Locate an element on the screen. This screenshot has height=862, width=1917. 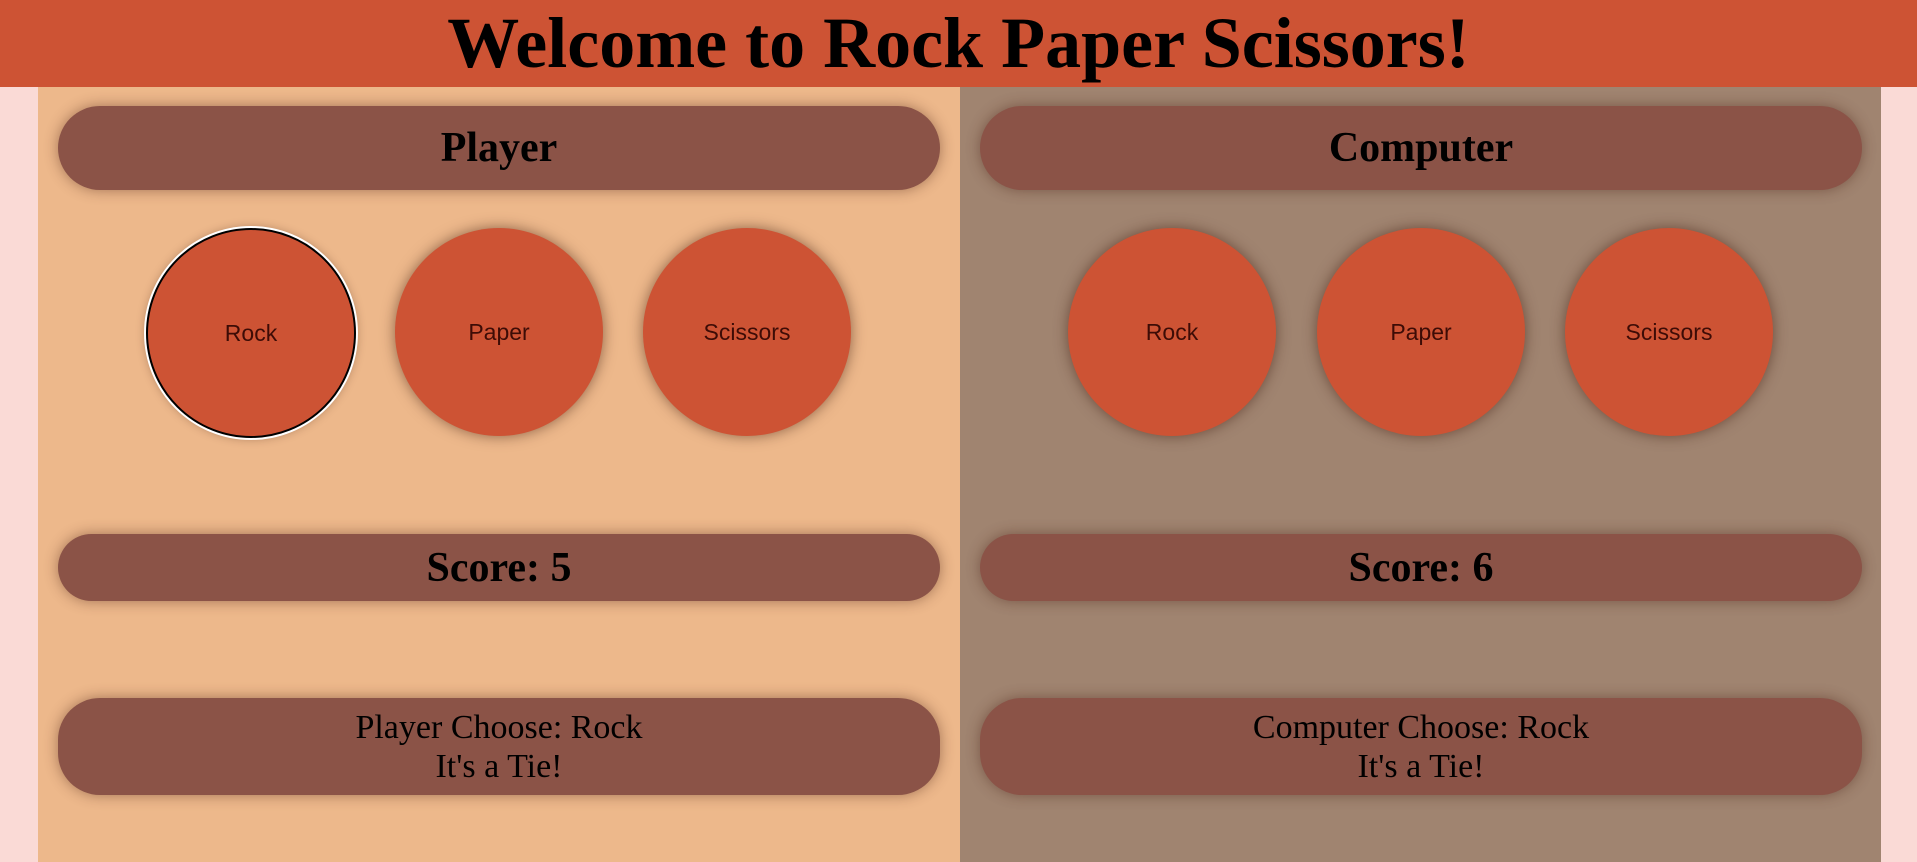
page-title: Welcome to Rock Paper Scissors! is located at coordinates (958, 43).